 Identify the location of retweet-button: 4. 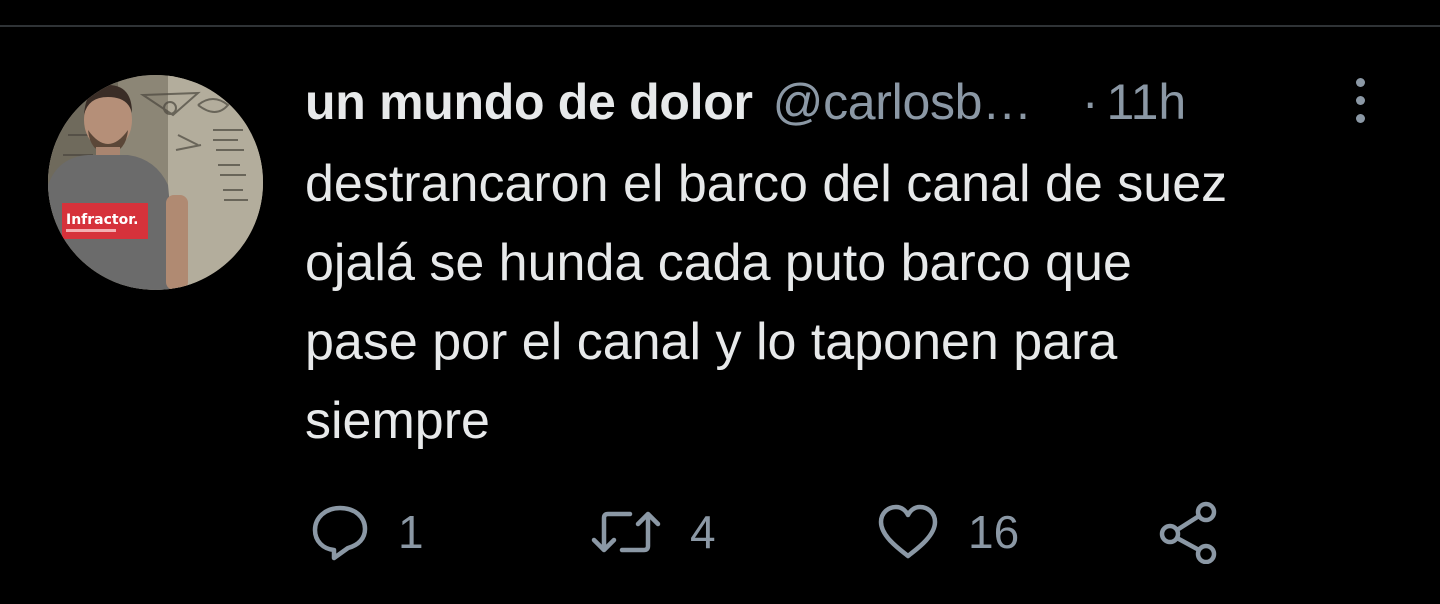
(653, 532).